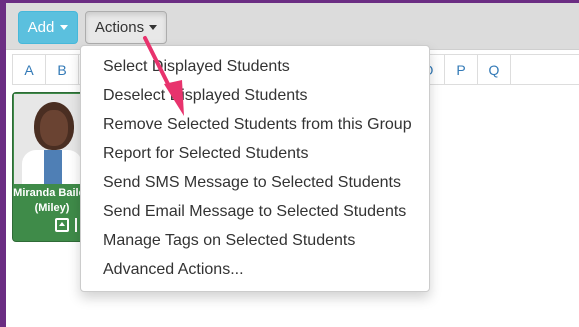 This screenshot has width=579, height=327. I want to click on alpha-link-b: B, so click(62, 69).